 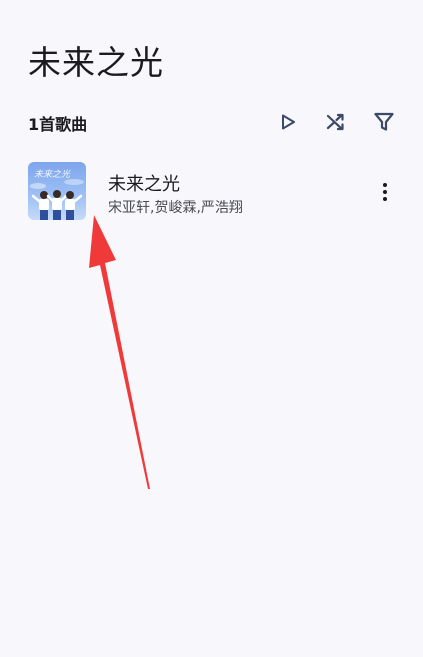 I want to click on more-vertical-icon, so click(x=385, y=192).